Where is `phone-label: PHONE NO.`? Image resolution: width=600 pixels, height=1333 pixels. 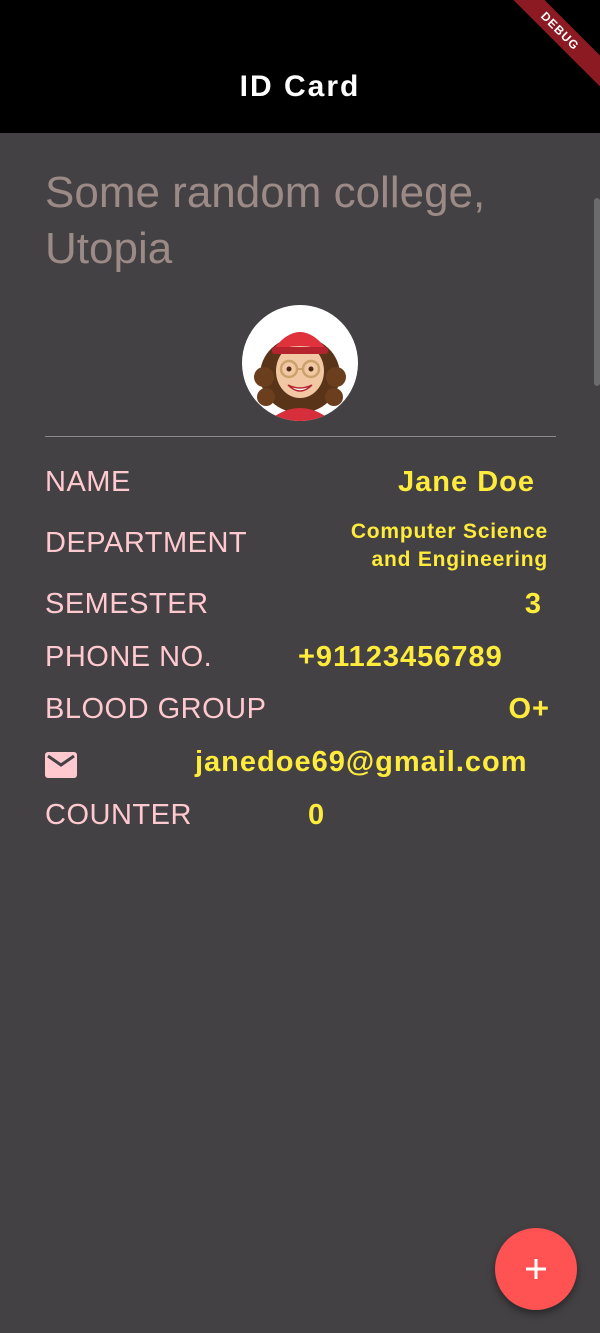 phone-label: PHONE NO. is located at coordinates (129, 657).